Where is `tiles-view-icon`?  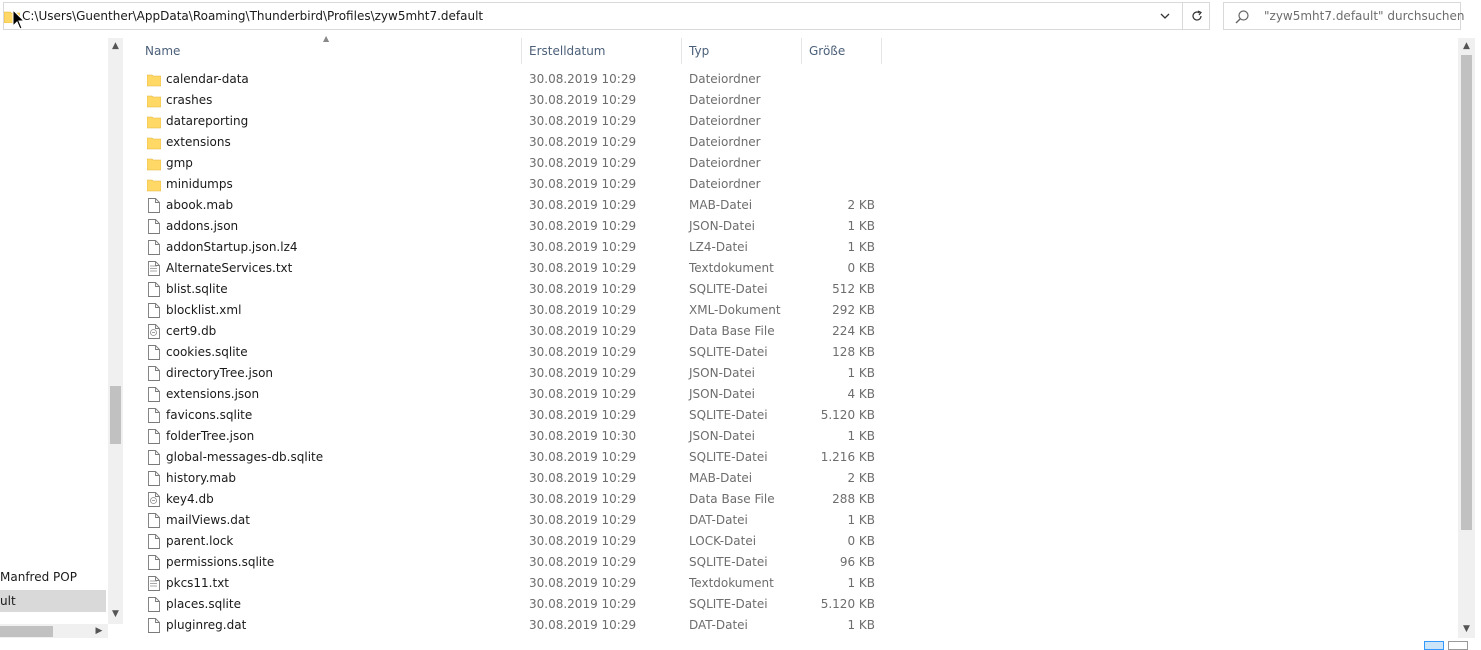
tiles-view-icon is located at coordinates (1458, 645).